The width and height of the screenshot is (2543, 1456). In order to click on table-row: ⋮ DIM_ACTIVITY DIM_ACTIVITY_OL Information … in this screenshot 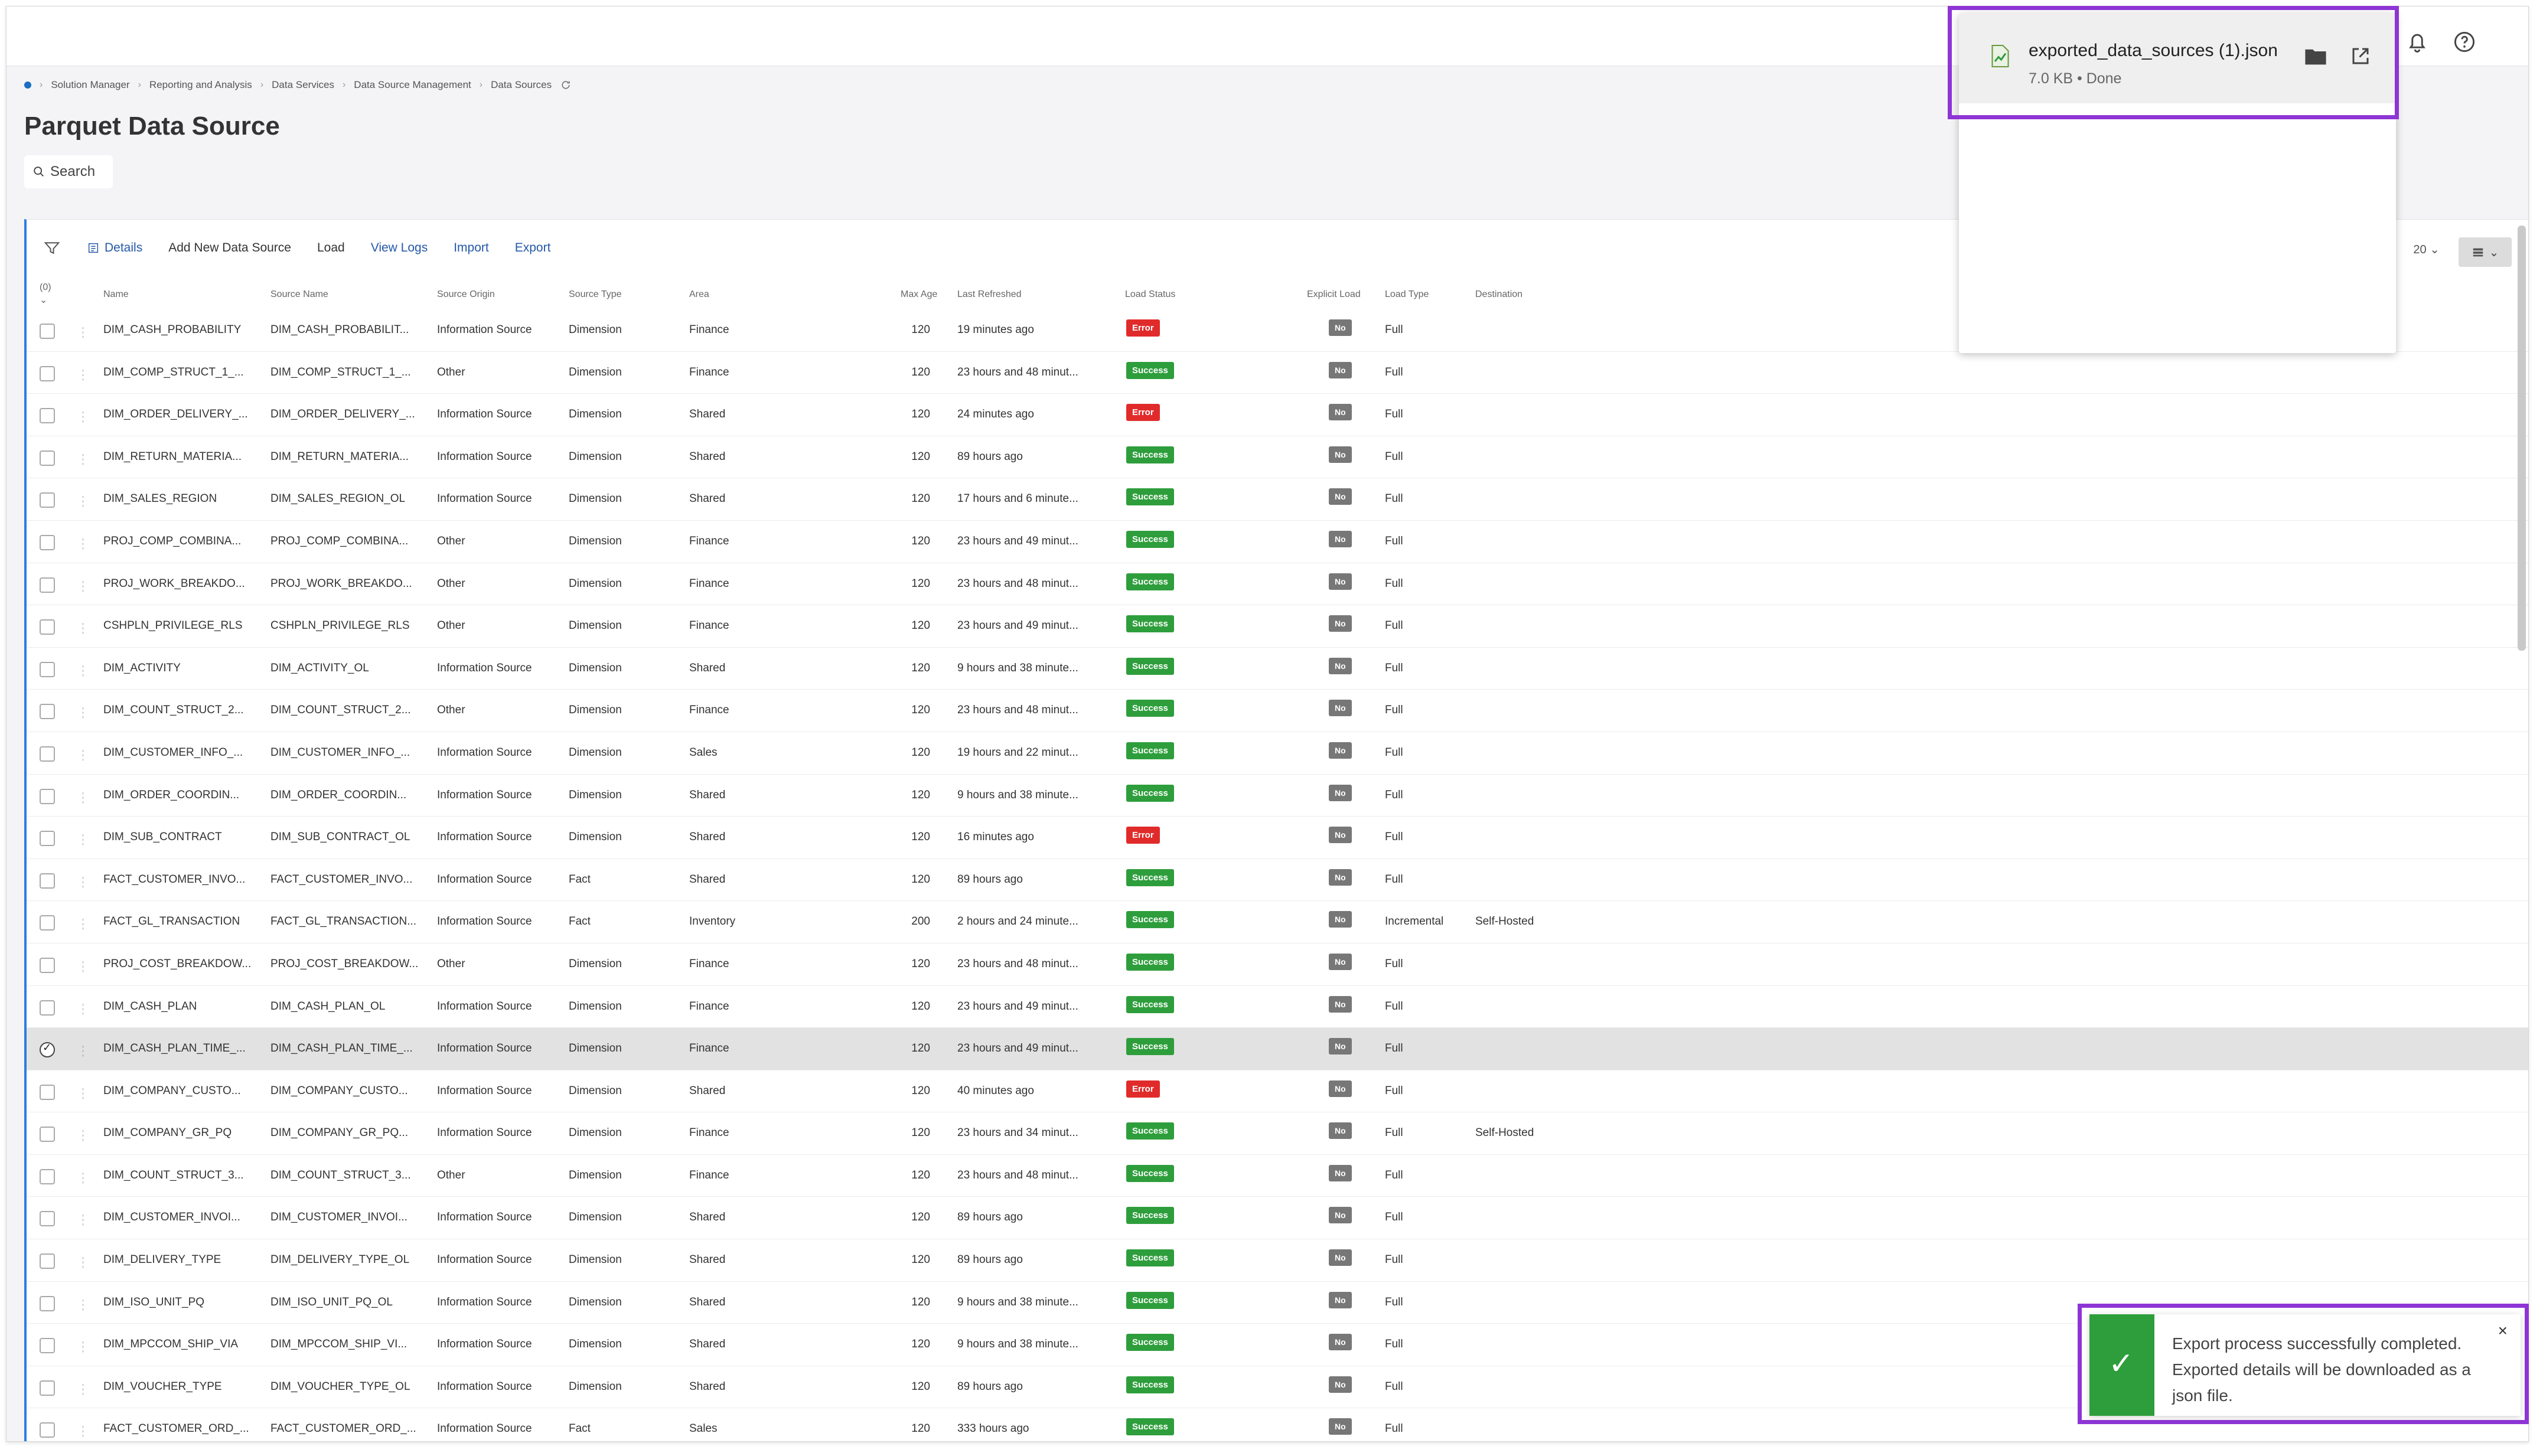, I will do `click(1277, 669)`.